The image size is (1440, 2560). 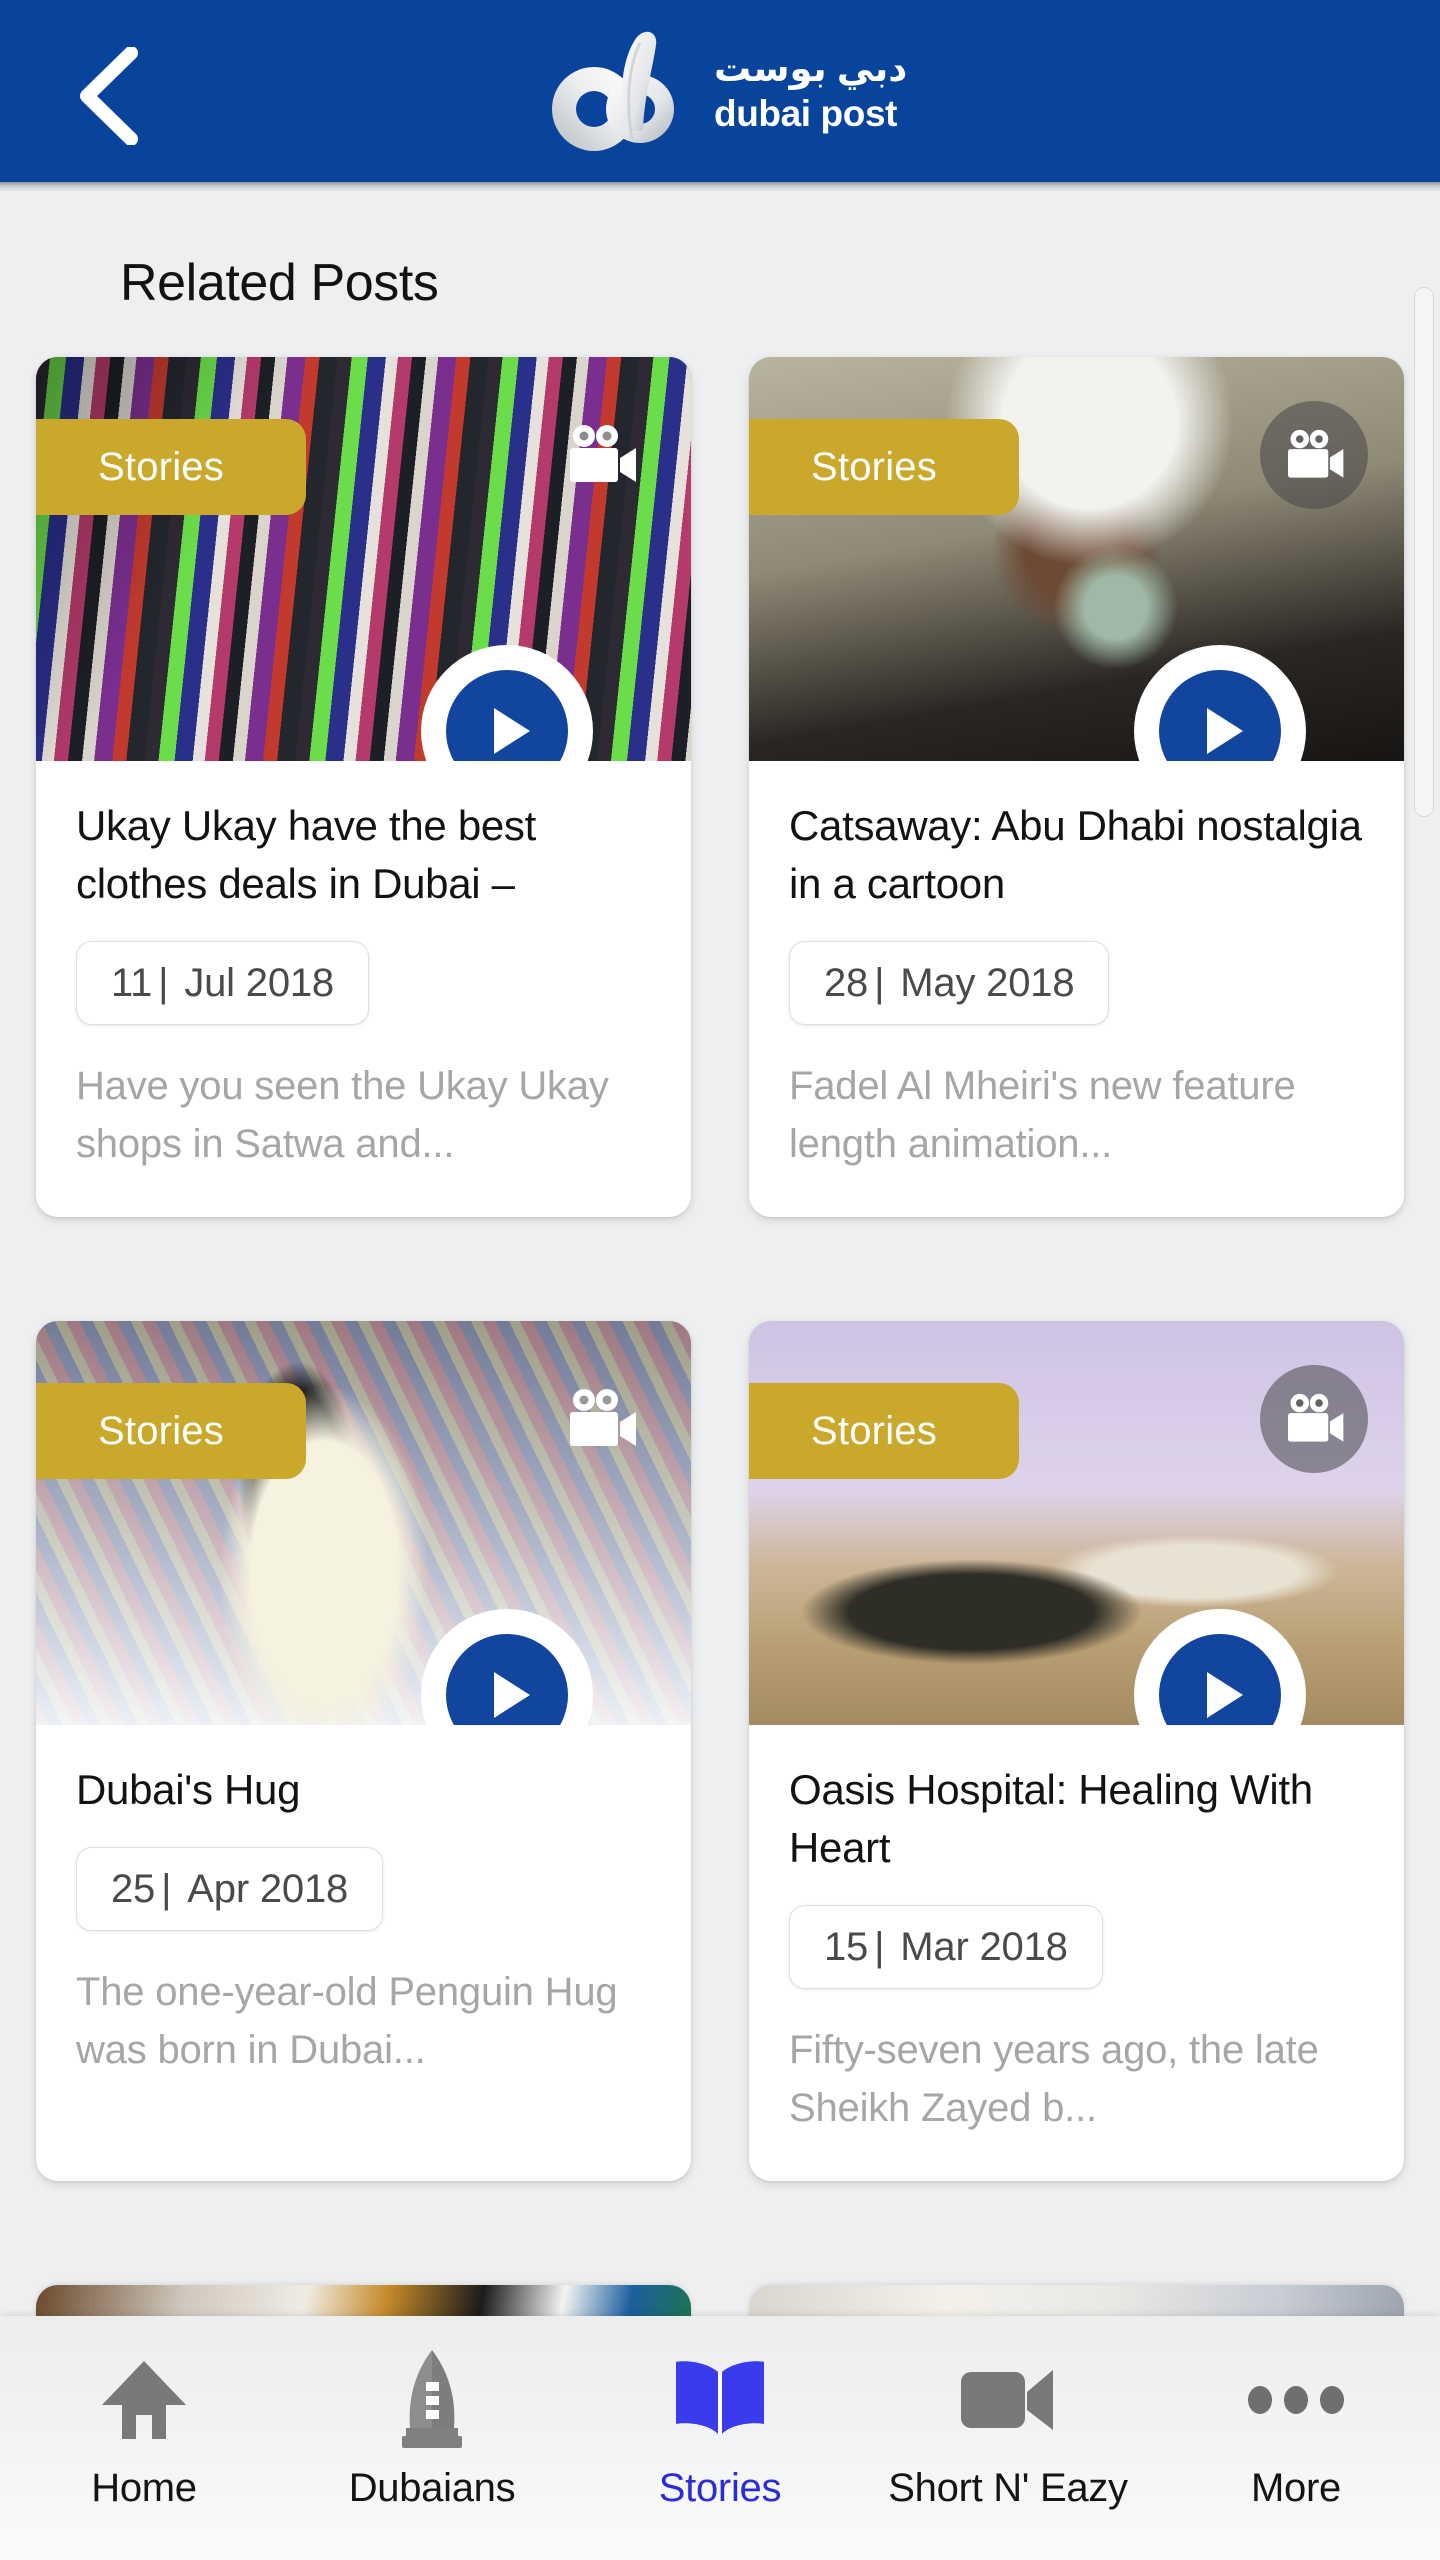 I want to click on app-header: دبي بوست dubai post, so click(x=720, y=91).